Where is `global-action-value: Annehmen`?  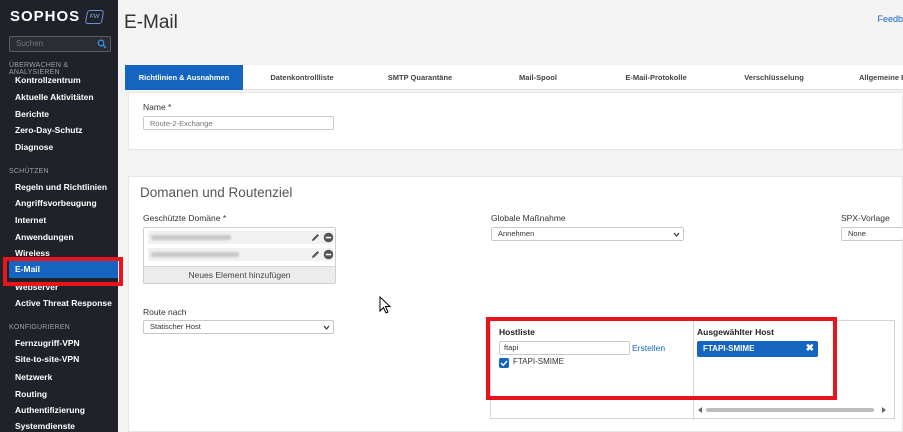 global-action-value: Annehmen is located at coordinates (516, 233).